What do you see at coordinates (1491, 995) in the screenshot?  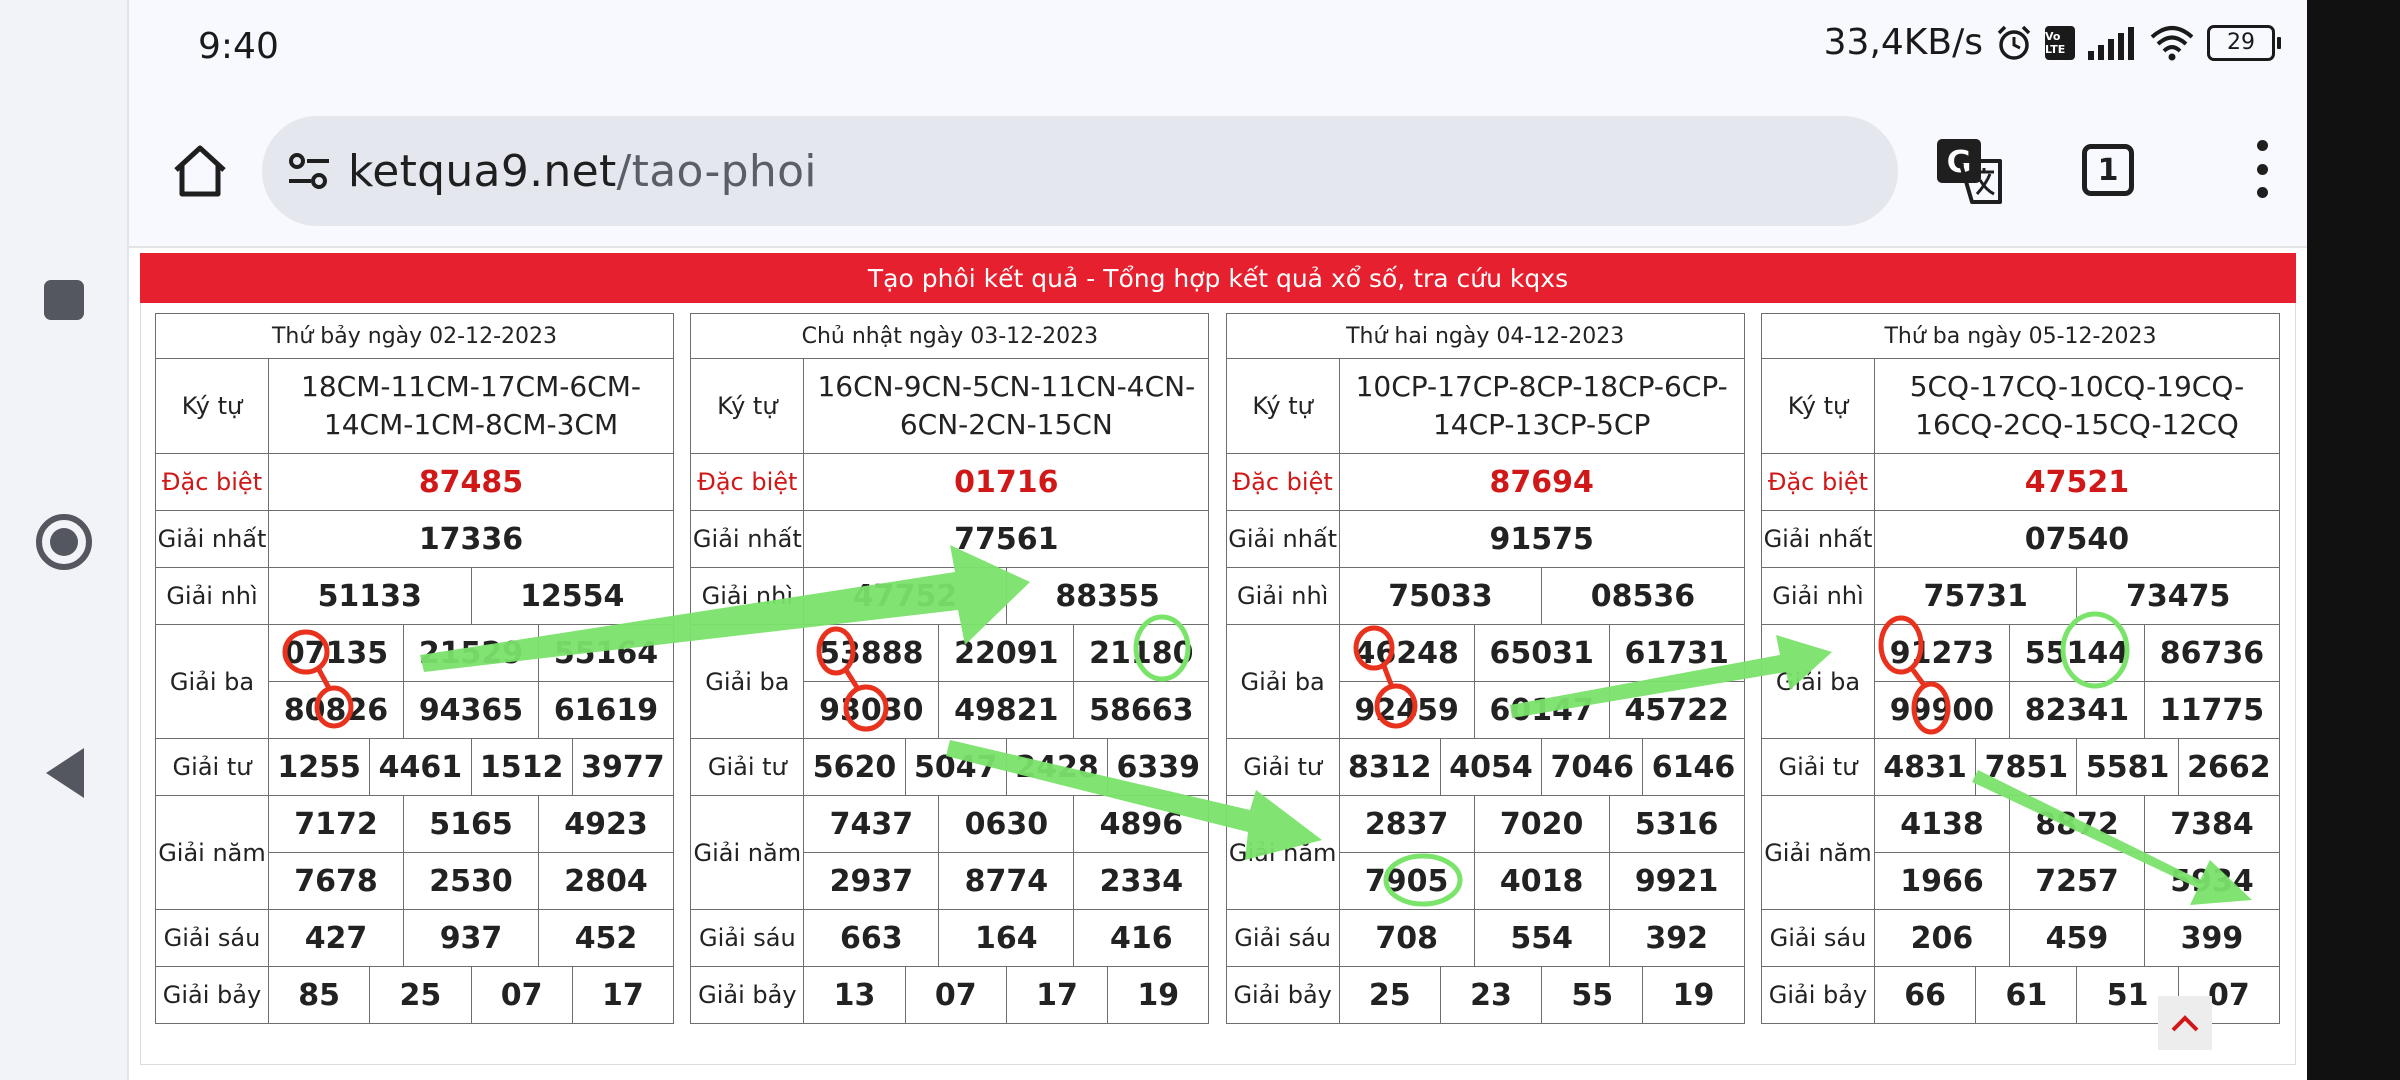 I see `seventh-prize-value: 23` at bounding box center [1491, 995].